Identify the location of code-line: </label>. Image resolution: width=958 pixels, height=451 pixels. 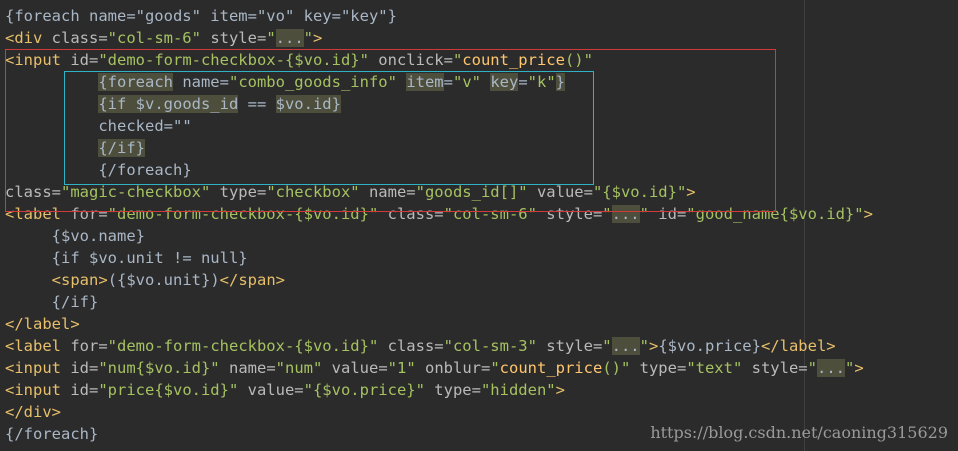
(42, 324).